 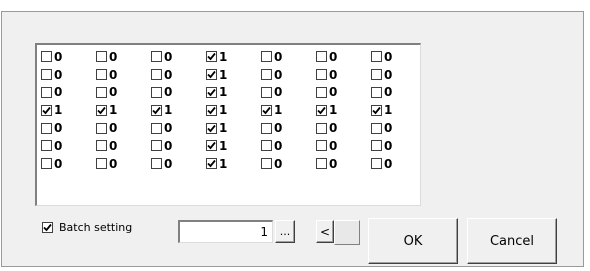 What do you see at coordinates (225, 231) in the screenshot?
I see `value-input: 1` at bounding box center [225, 231].